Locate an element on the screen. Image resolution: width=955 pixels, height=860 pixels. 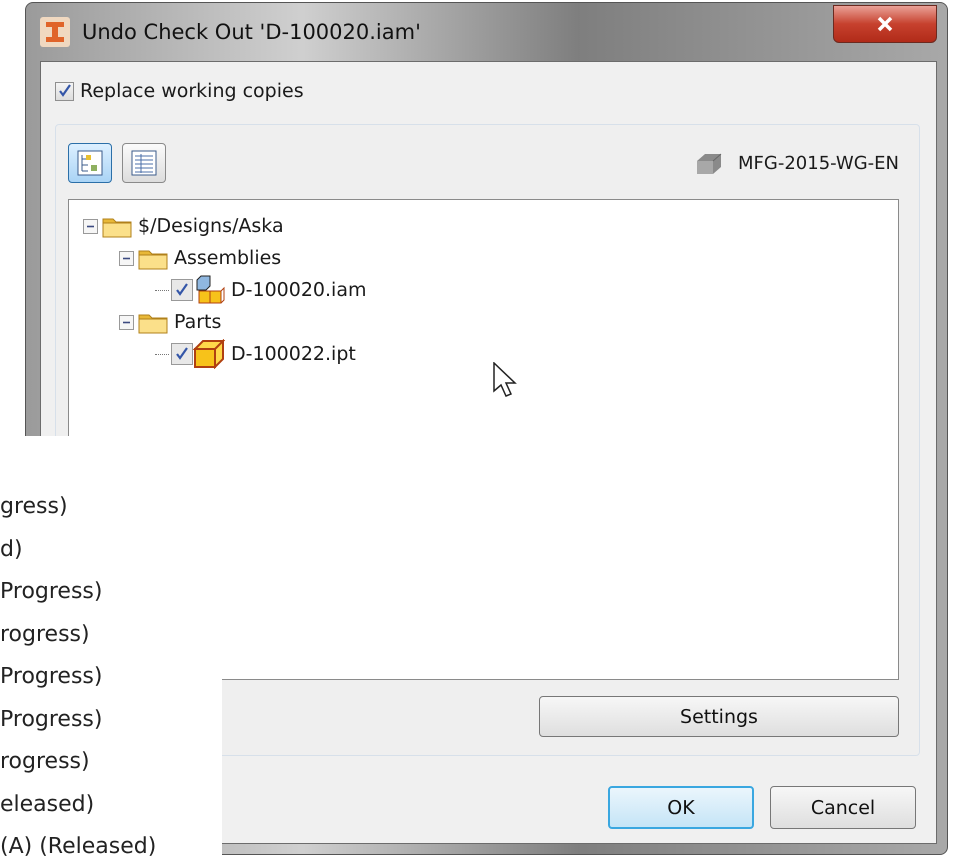
cancel-button: Cancel is located at coordinates (843, 807).